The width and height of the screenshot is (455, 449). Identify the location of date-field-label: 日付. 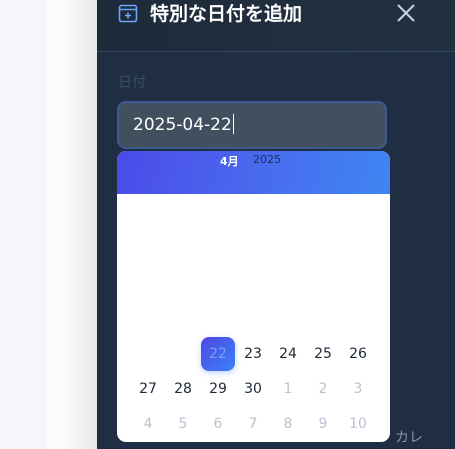
(132, 83).